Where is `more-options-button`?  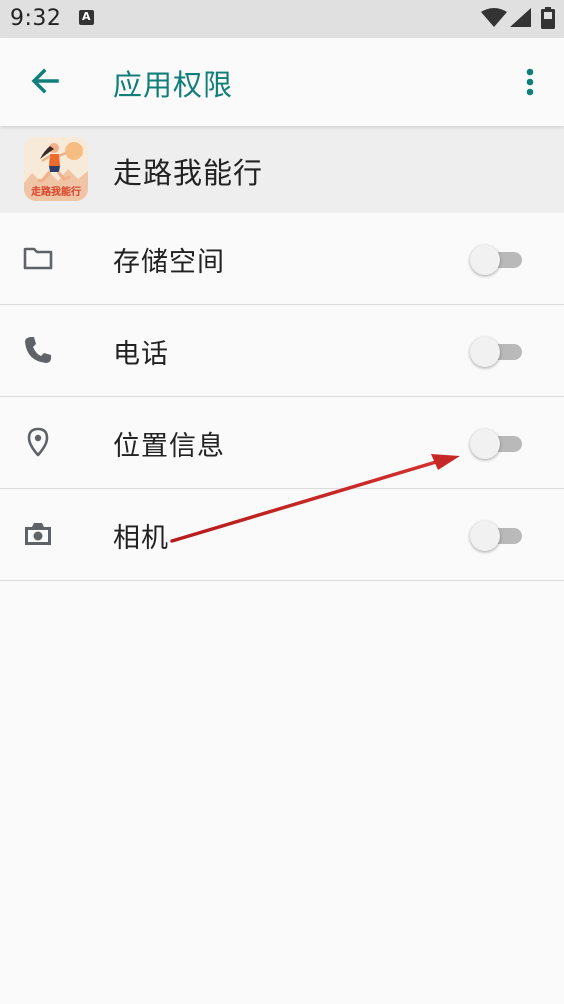 more-options-button is located at coordinates (530, 82).